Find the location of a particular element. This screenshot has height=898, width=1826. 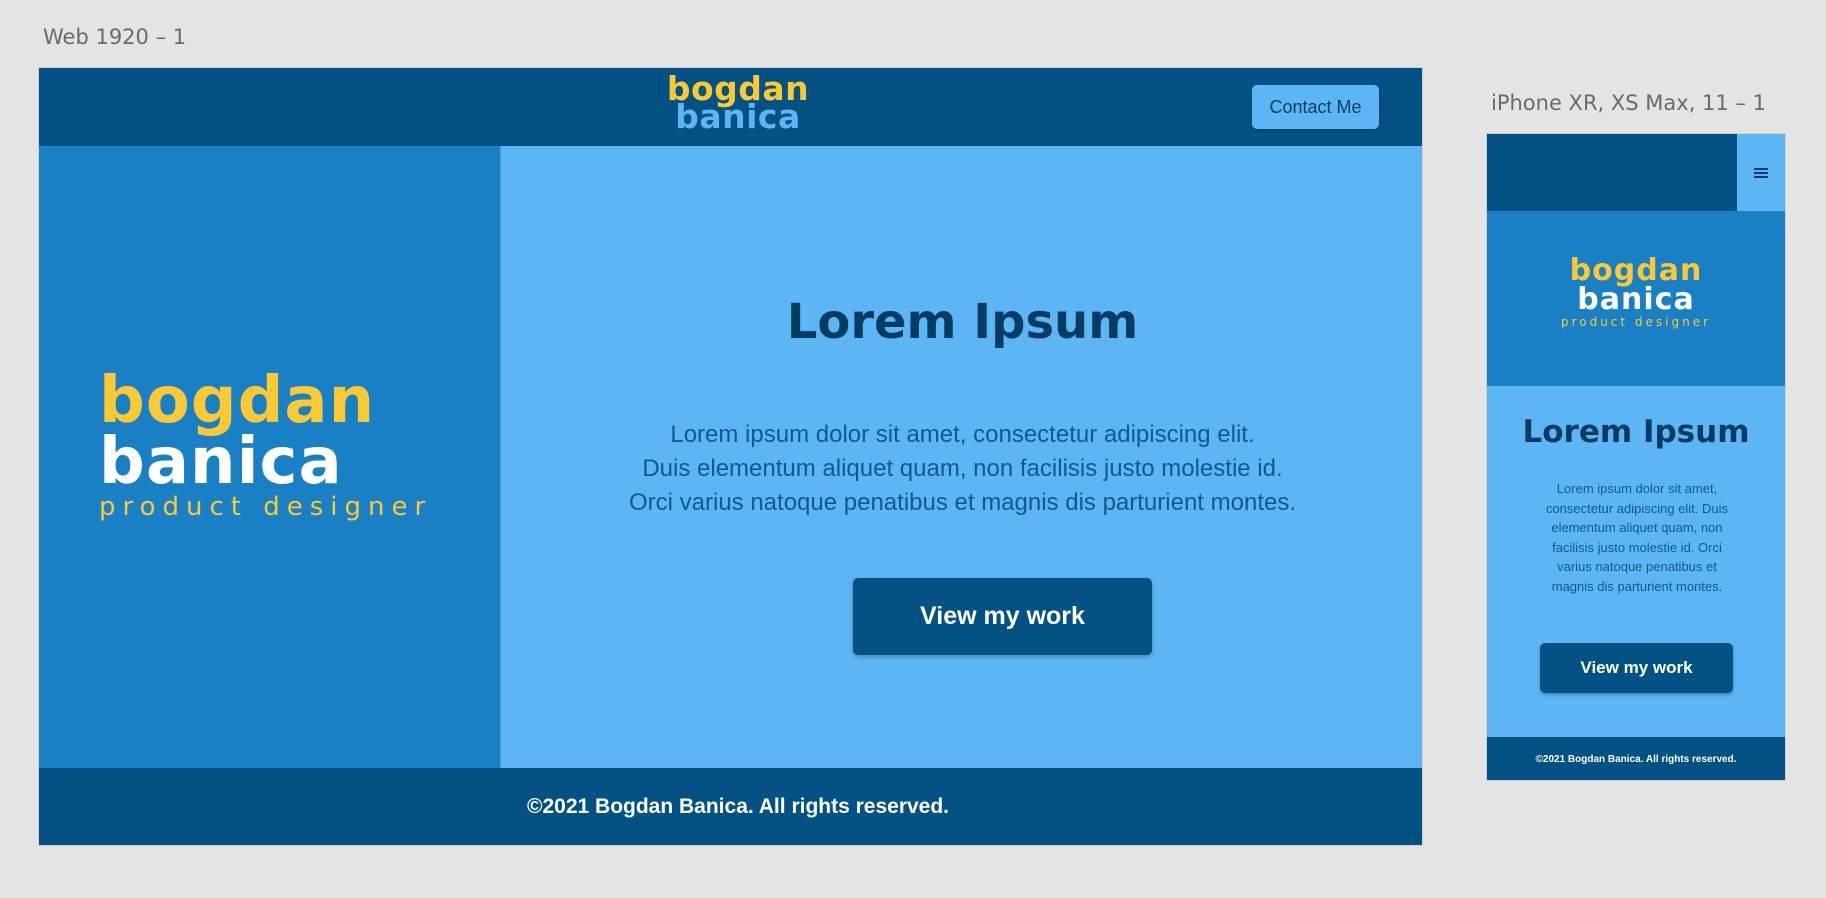

hero-logo-line2: banica is located at coordinates (221, 461).